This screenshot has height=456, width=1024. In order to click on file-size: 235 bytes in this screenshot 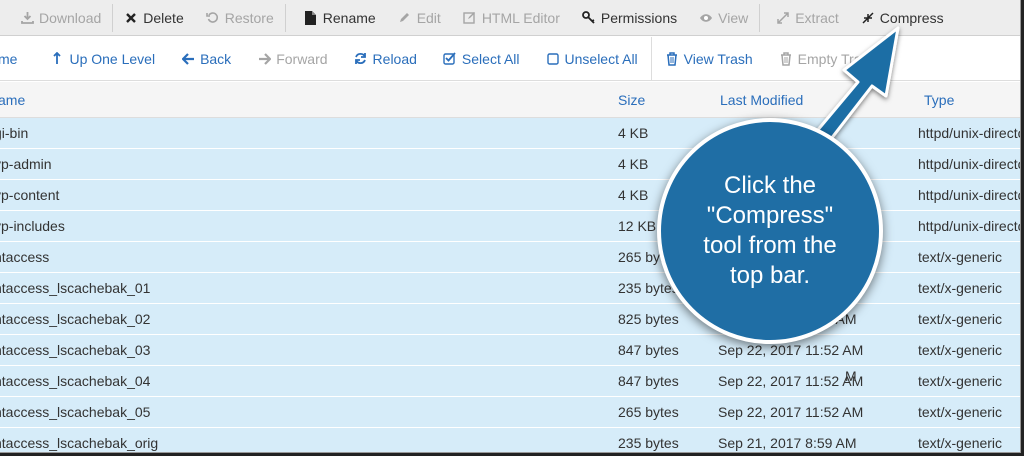, I will do `click(648, 443)`.